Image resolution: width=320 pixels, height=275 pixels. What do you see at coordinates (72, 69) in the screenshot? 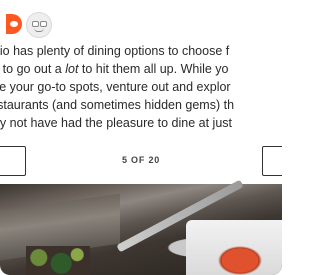
I see `article-emphasis: lot` at bounding box center [72, 69].